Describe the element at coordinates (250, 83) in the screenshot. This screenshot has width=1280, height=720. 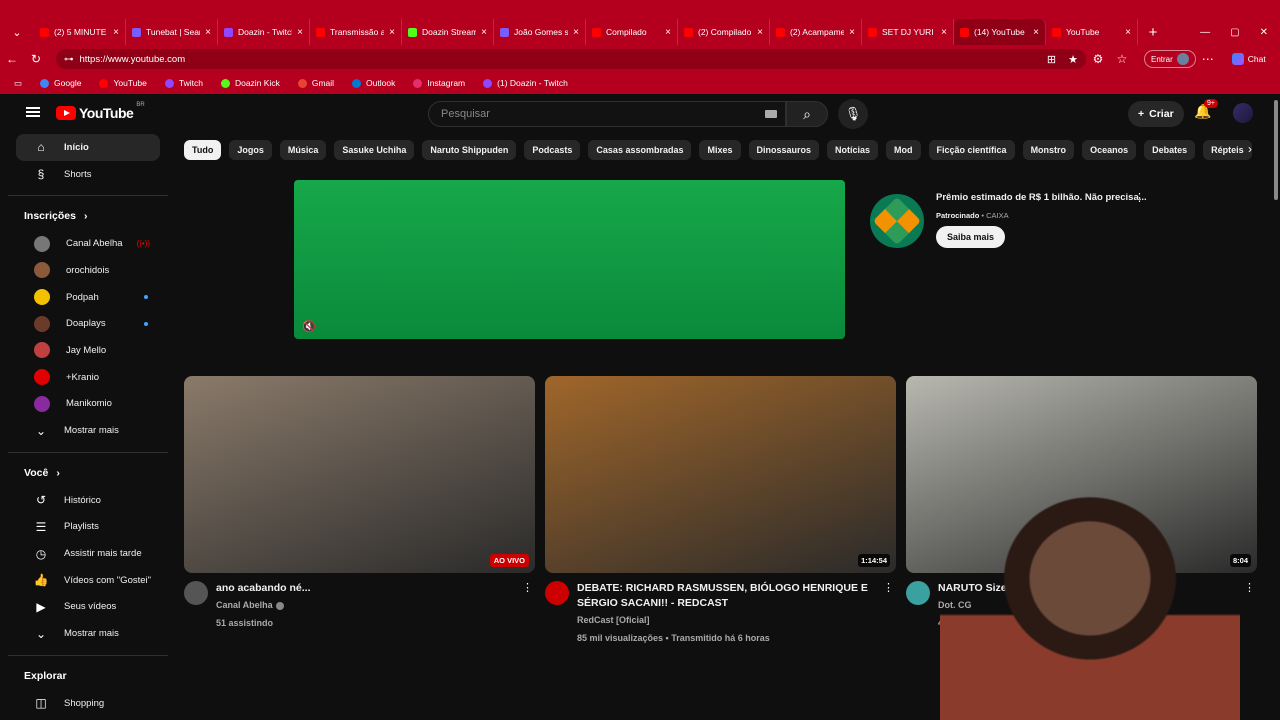
I see `bookmark-item: Doazin Kick` at that location.